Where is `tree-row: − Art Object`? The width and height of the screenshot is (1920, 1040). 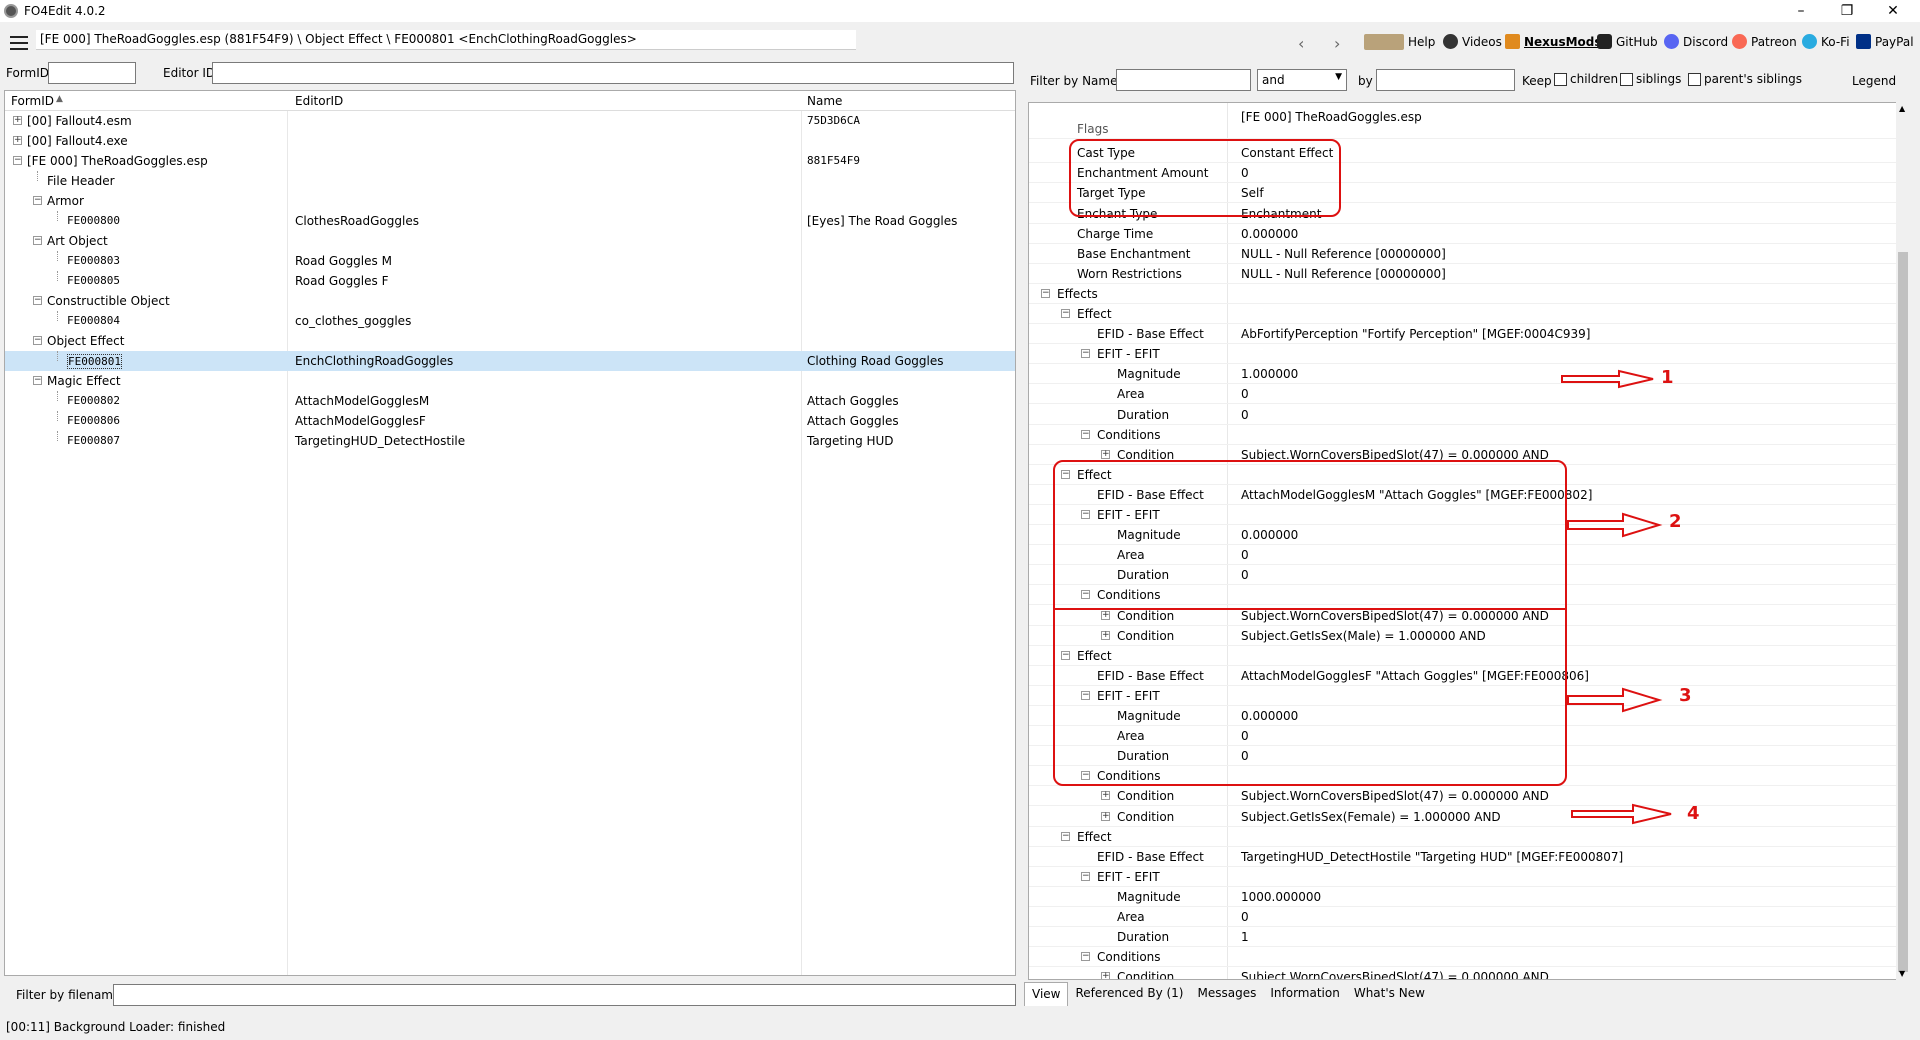 tree-row: − Art Object is located at coordinates (510, 241).